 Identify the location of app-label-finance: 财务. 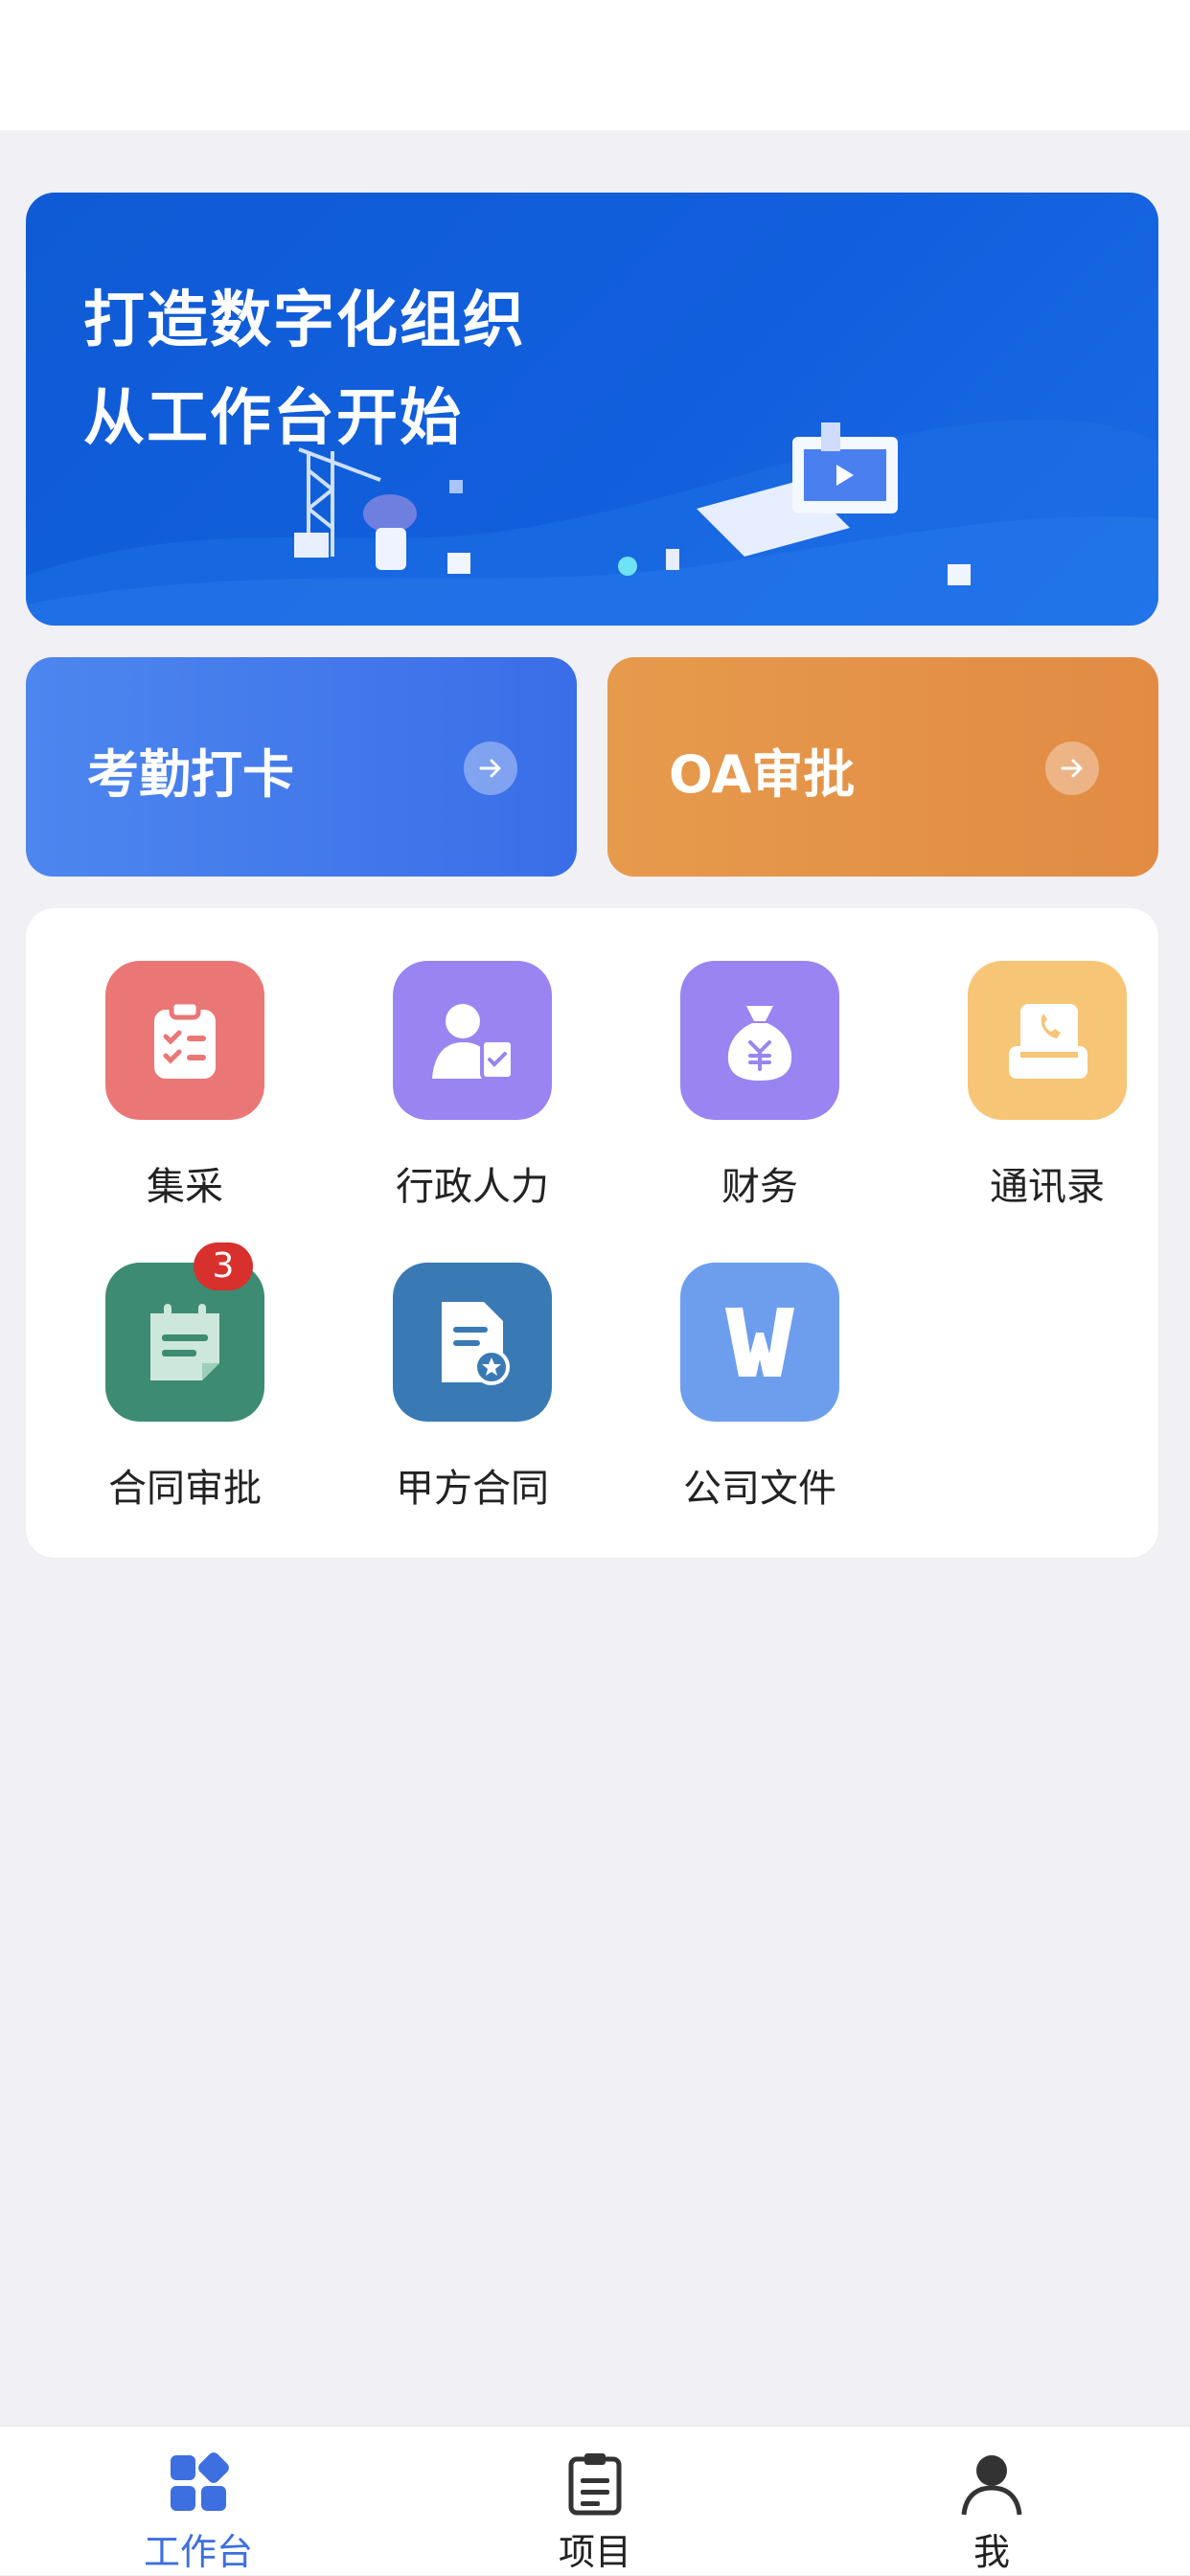
(760, 1187).